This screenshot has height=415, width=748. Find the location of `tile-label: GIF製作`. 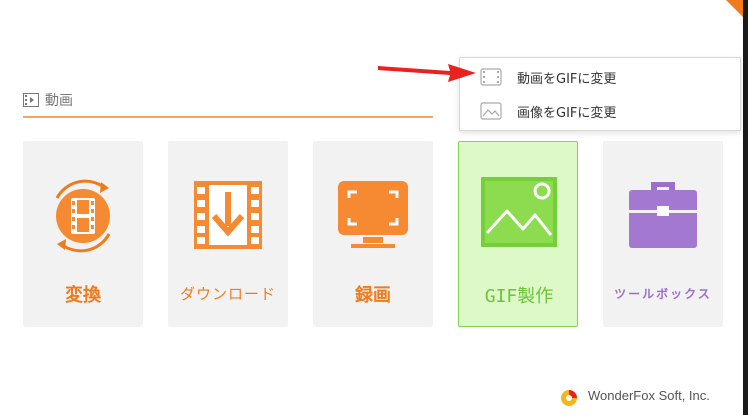

tile-label: GIF製作 is located at coordinates (519, 296).